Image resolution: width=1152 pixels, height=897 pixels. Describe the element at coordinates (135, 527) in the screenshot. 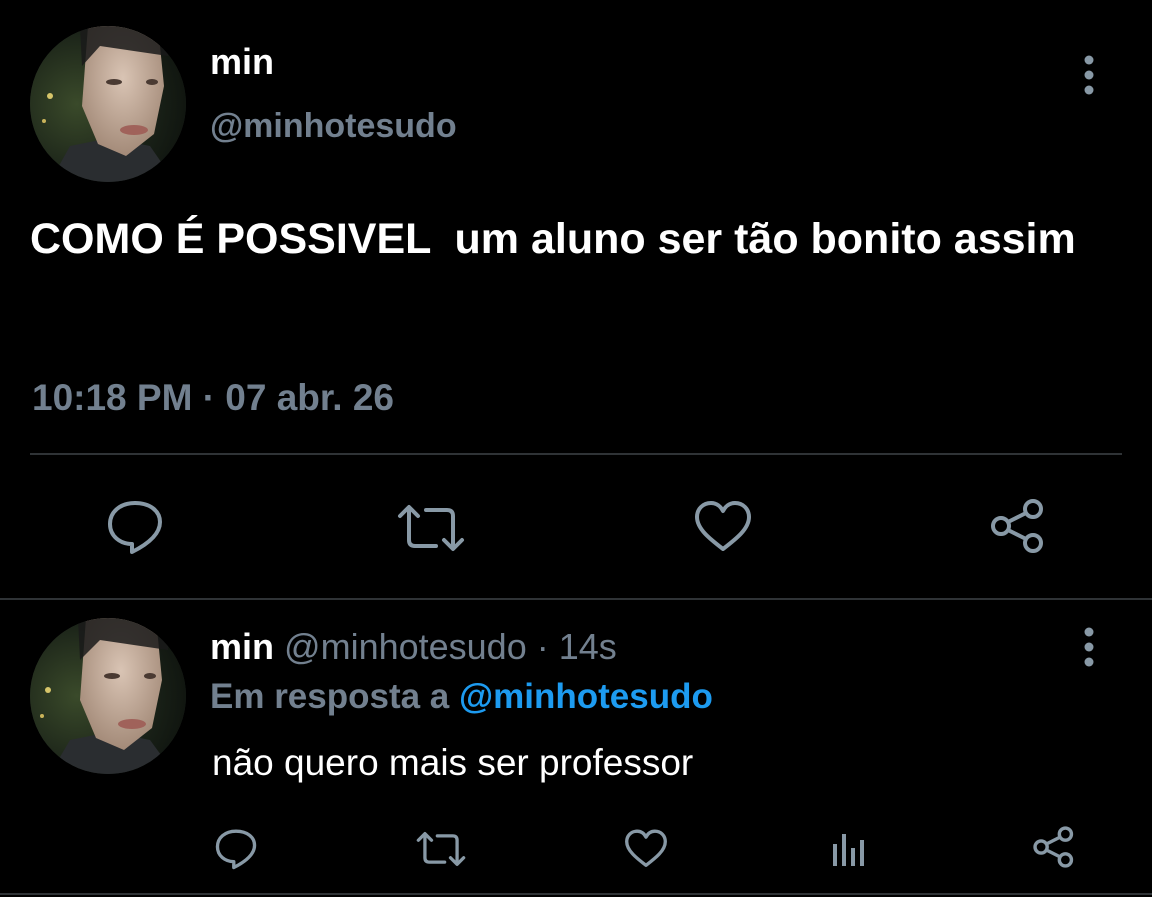

I see `reply-icon` at that location.